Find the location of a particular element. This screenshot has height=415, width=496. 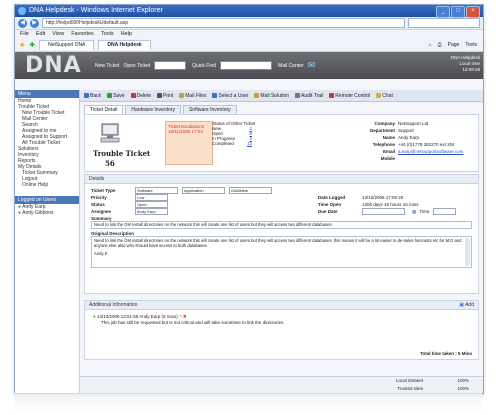

mail-center-link: Mail Center is located at coordinates (291, 66).